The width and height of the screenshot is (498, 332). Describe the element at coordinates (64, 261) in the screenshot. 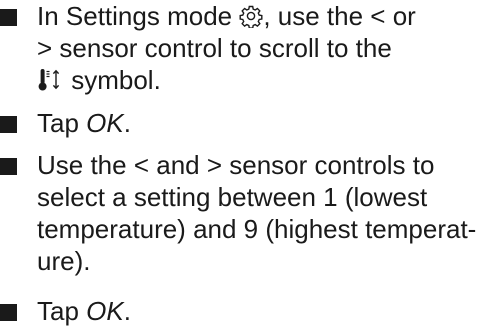

I see `step-line: ure).` at that location.